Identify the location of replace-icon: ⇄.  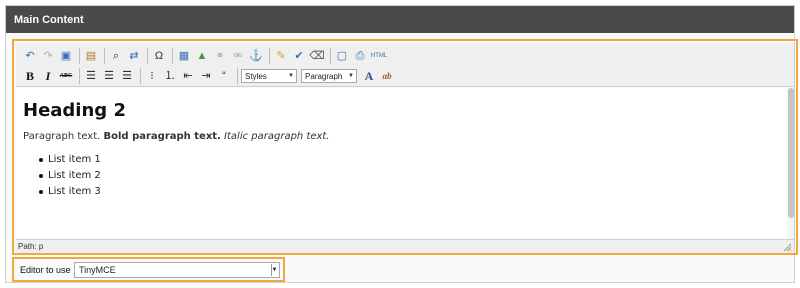
(134, 56).